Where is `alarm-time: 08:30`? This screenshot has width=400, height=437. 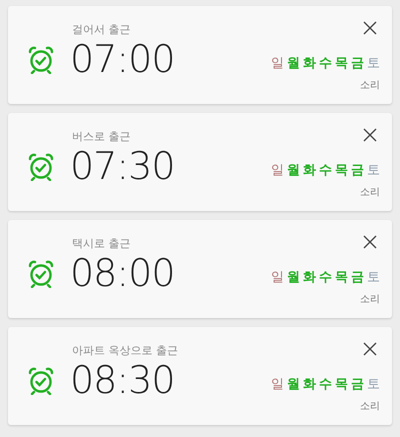 alarm-time: 08:30 is located at coordinates (123, 380).